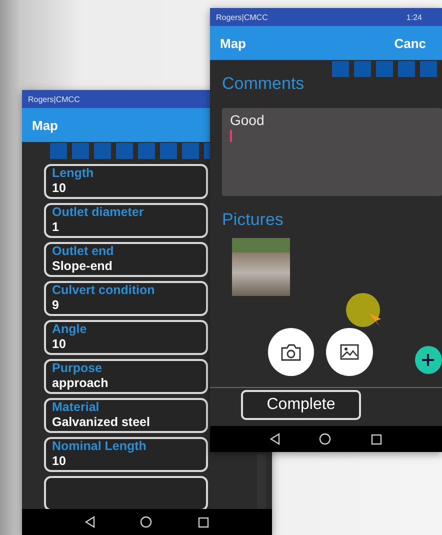  Describe the element at coordinates (231, 136) in the screenshot. I see `text-cursor` at that location.